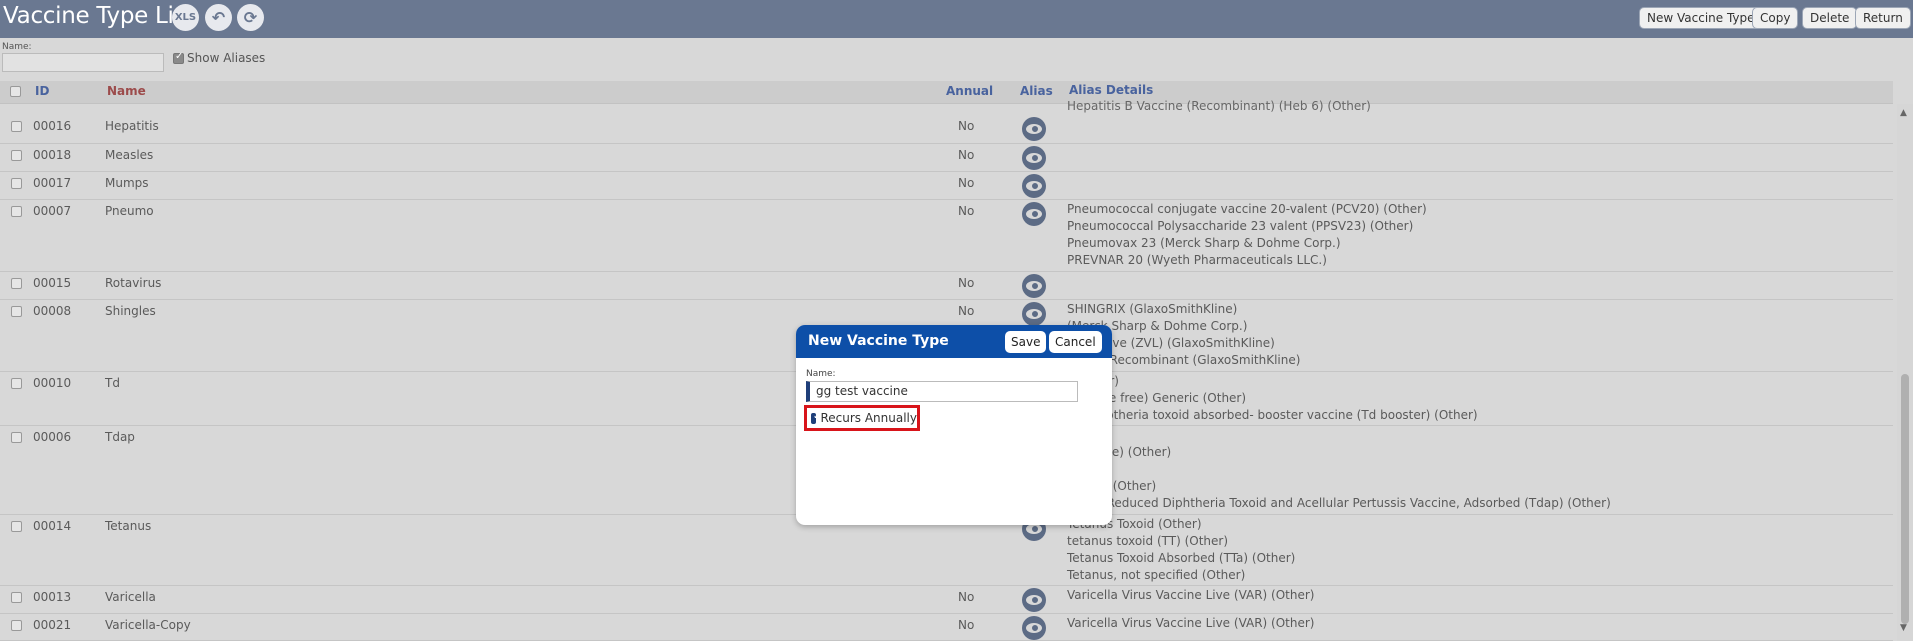 The image size is (1913, 641). What do you see at coordinates (1075, 342) in the screenshot?
I see `cancel-button: Cancel` at bounding box center [1075, 342].